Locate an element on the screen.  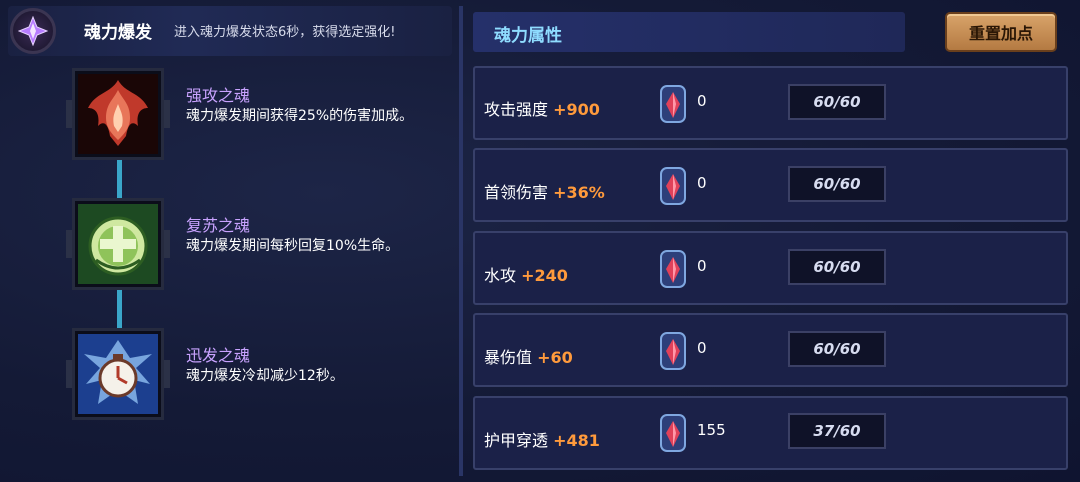
stat-label: 攻击强度 +900 is located at coordinates (542, 109).